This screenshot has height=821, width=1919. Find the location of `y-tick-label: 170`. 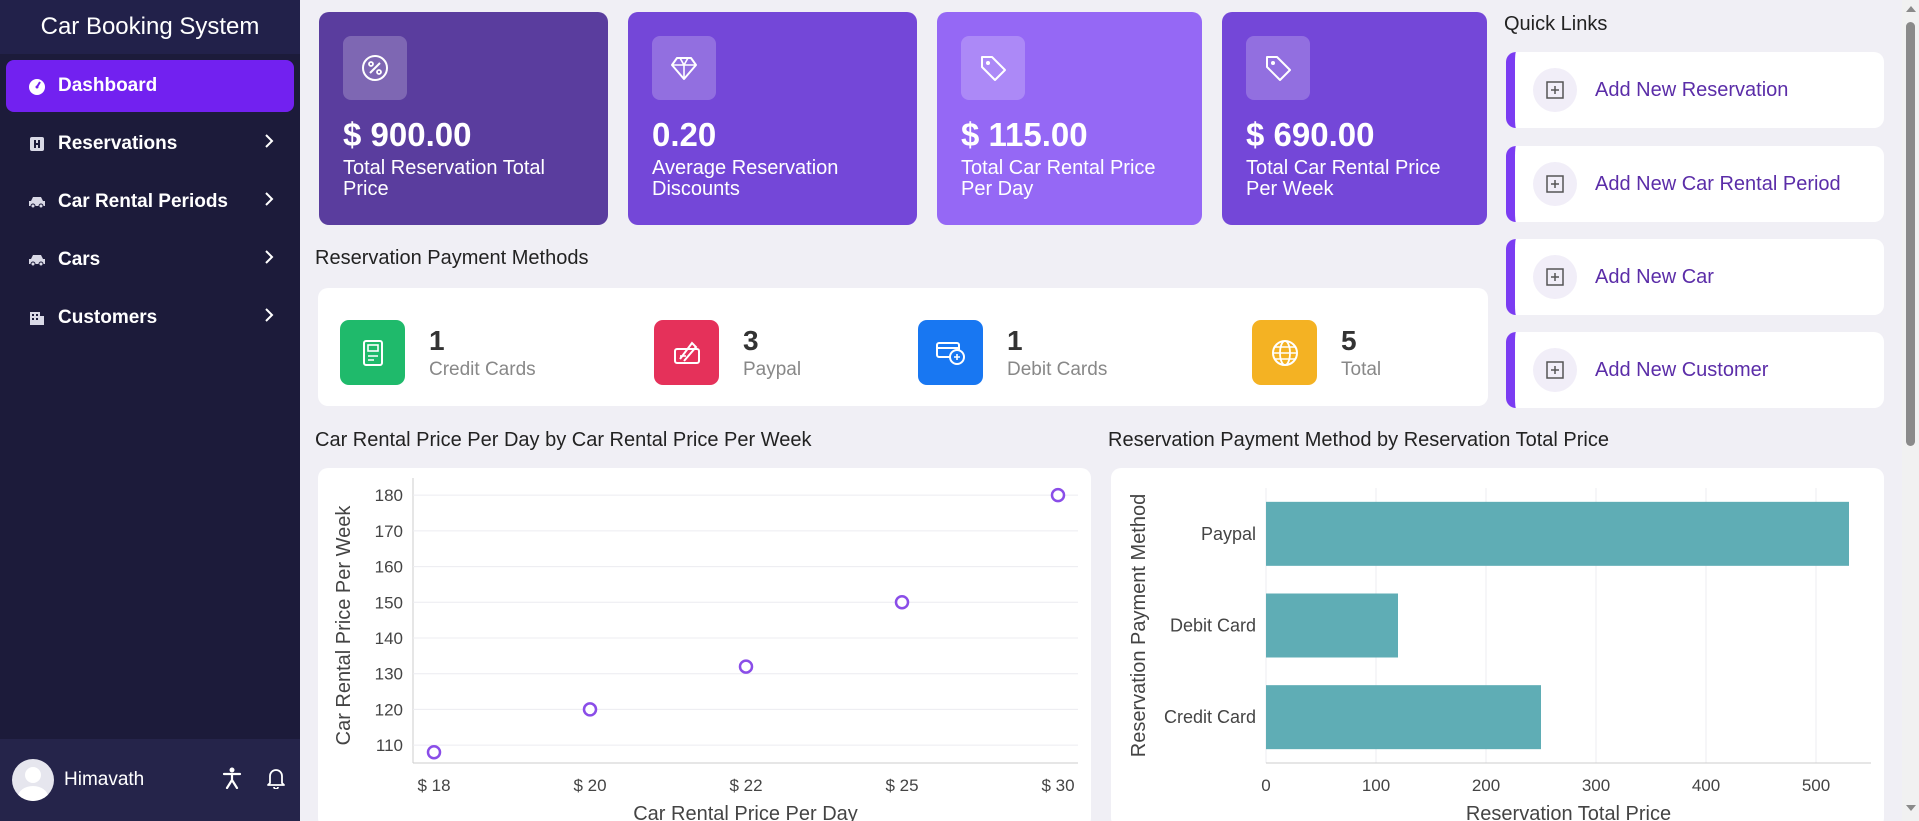

y-tick-label: 170 is located at coordinates (389, 531).